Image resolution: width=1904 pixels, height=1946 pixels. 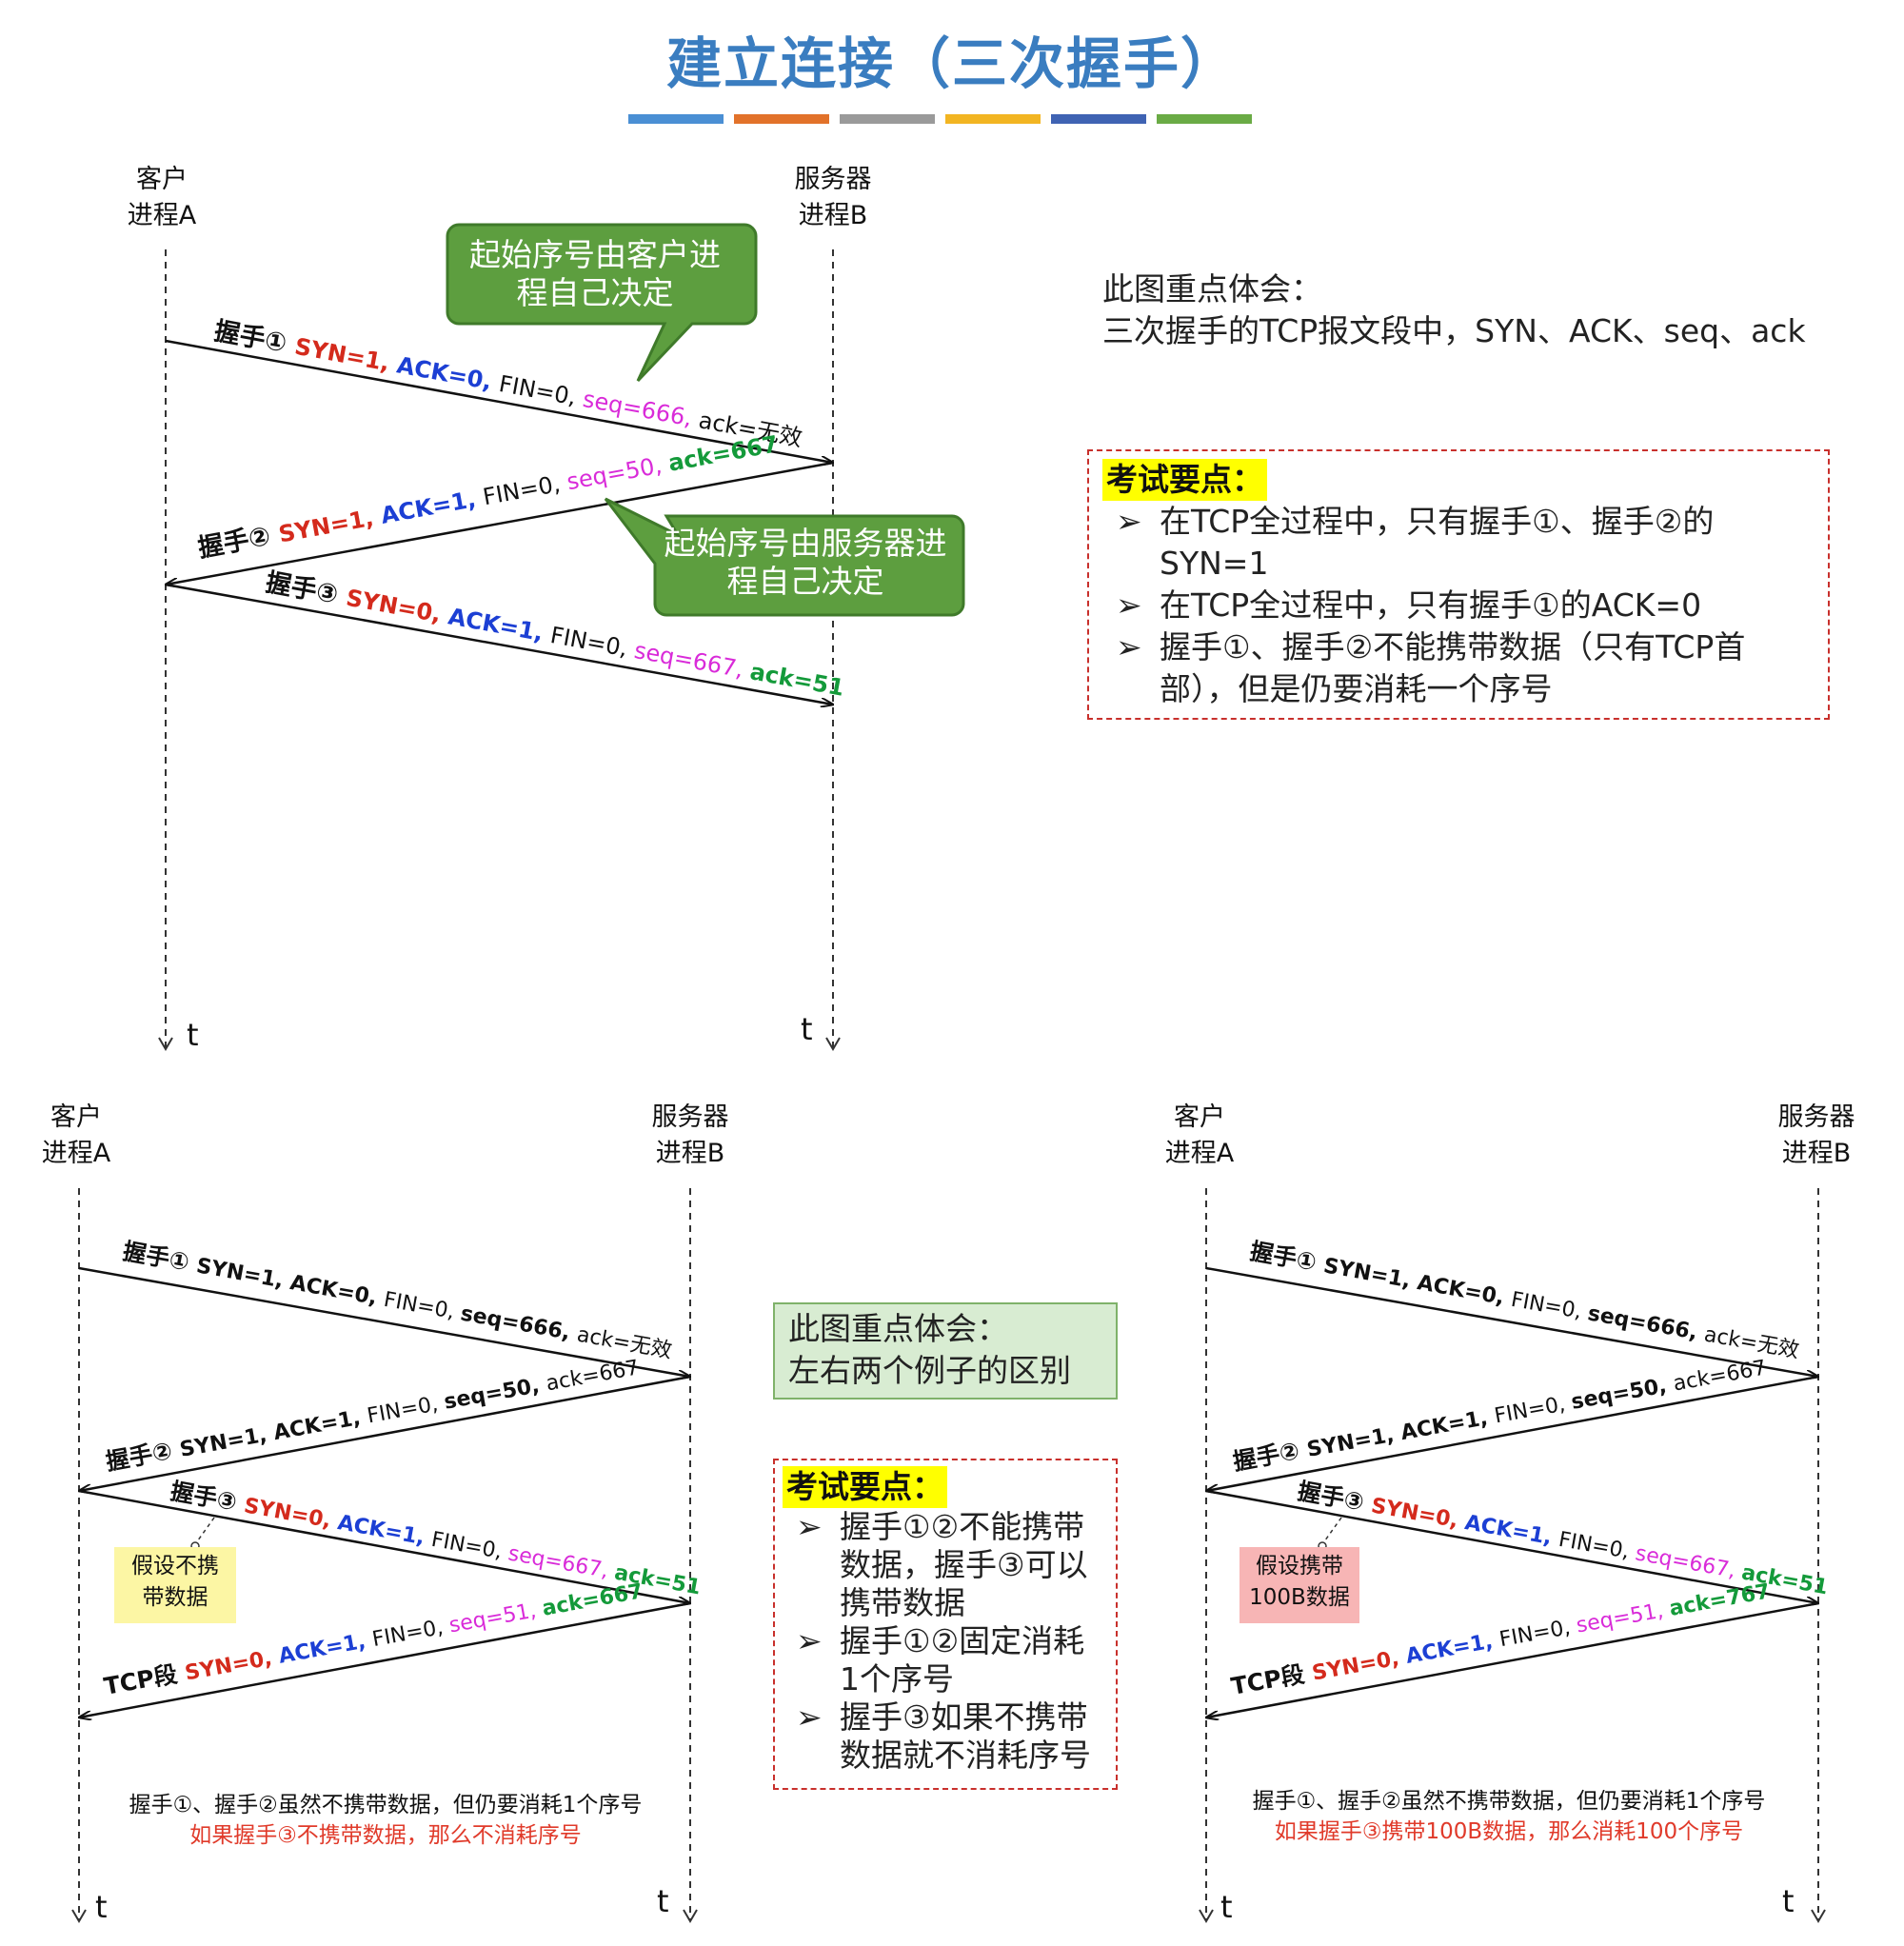 What do you see at coordinates (1431, 605) in the screenshot?
I see `exam-point-line: 在TCP全过程中，只有握手①的ACK=0` at bounding box center [1431, 605].